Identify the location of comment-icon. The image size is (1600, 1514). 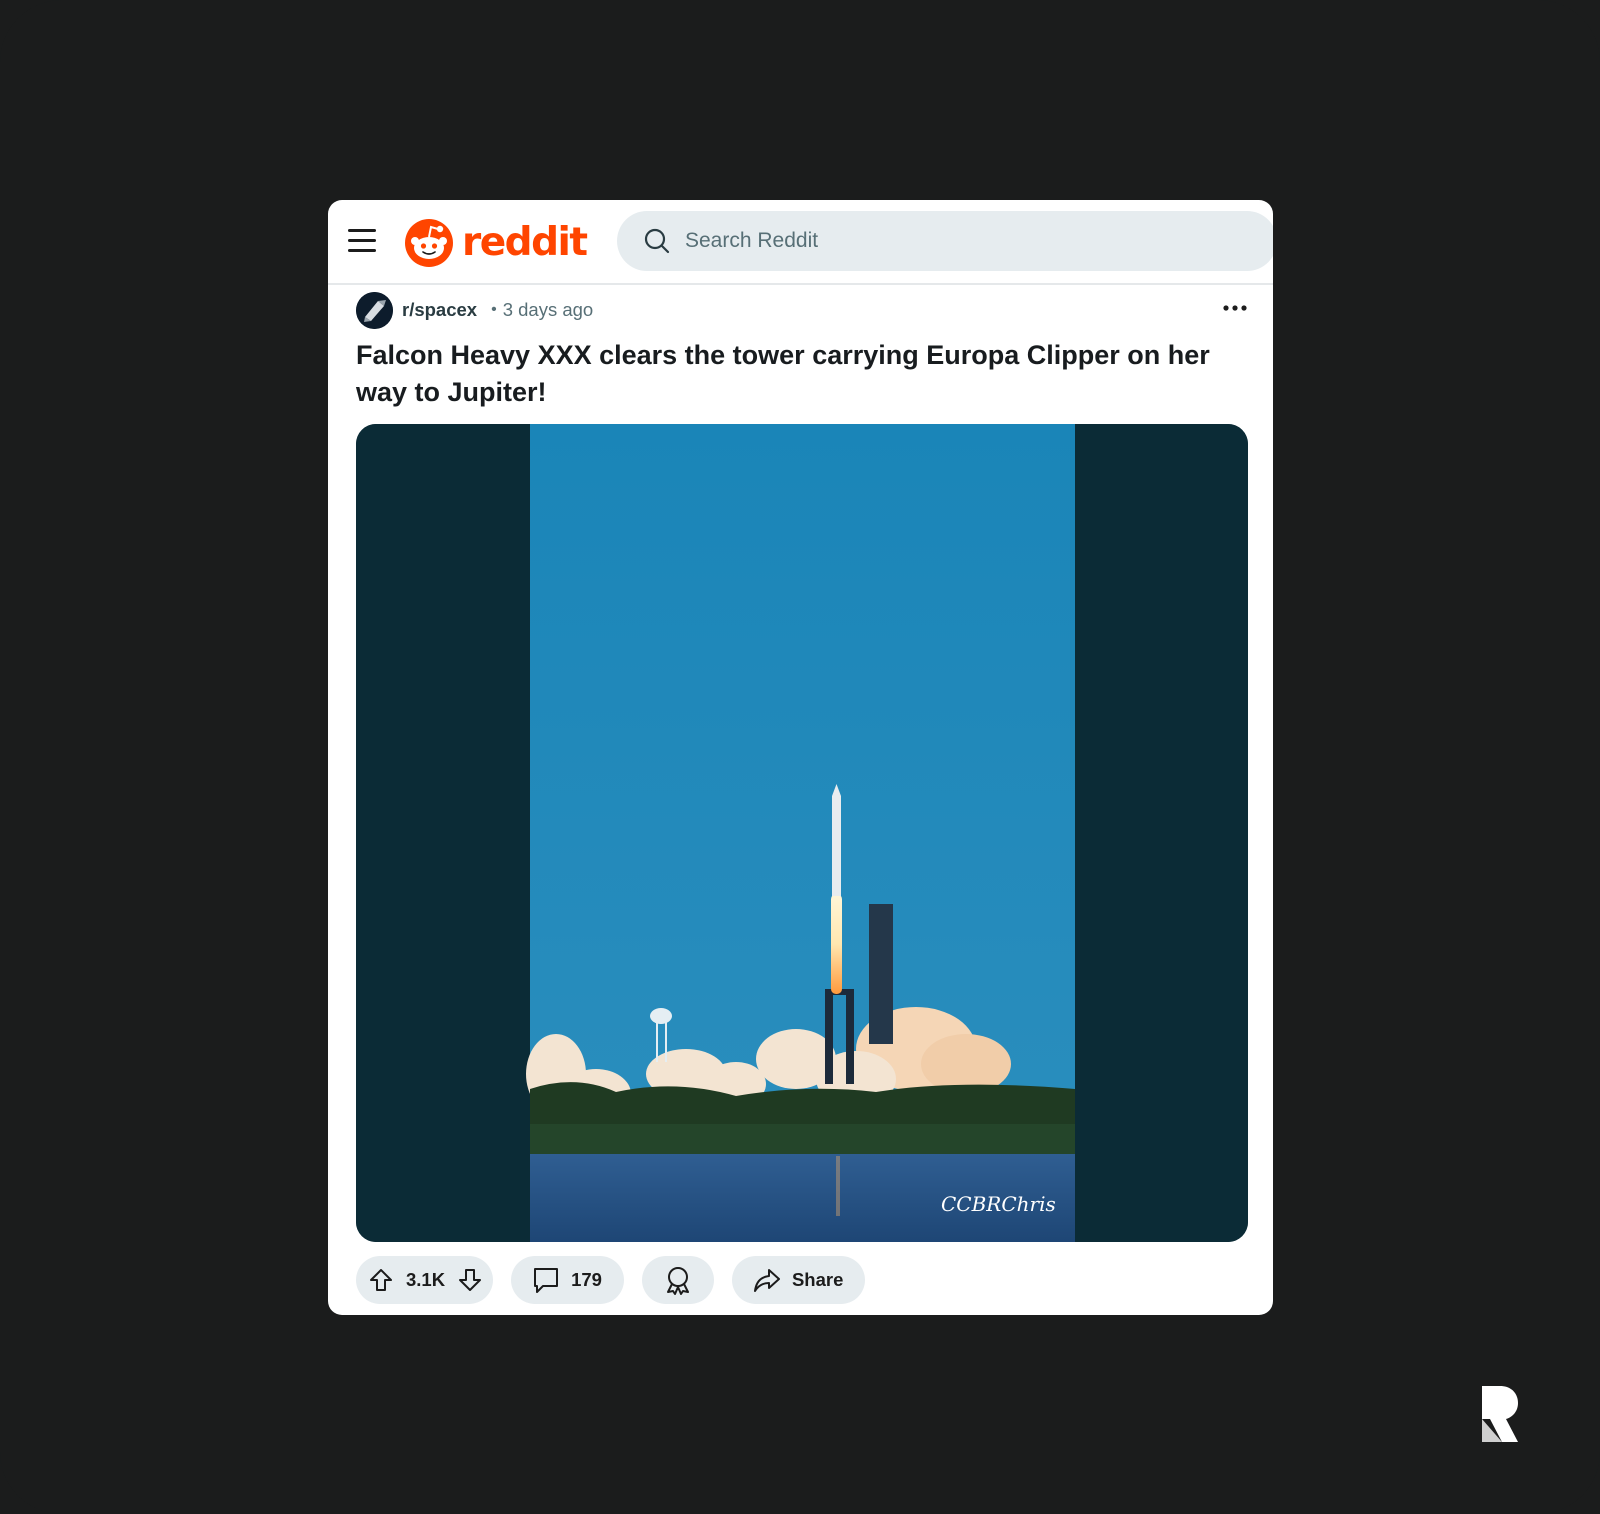
(546, 1280).